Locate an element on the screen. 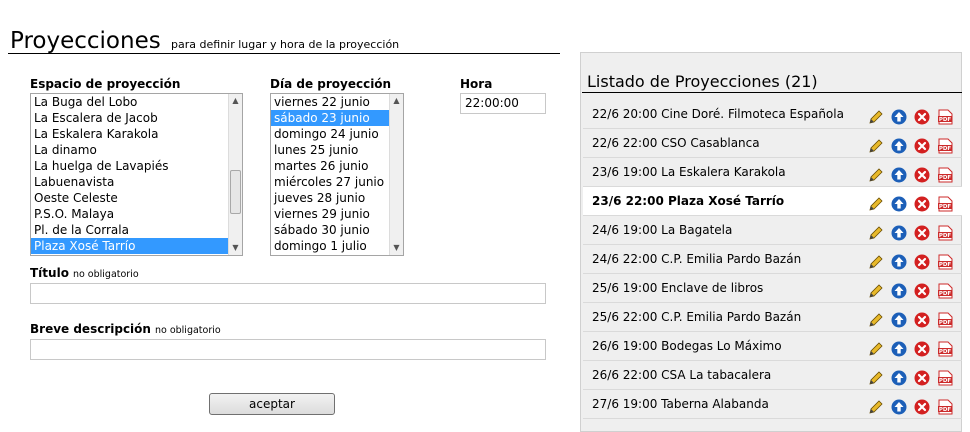 This screenshot has height=432, width=970. dia-option: domingo 1 julio is located at coordinates (337, 246).